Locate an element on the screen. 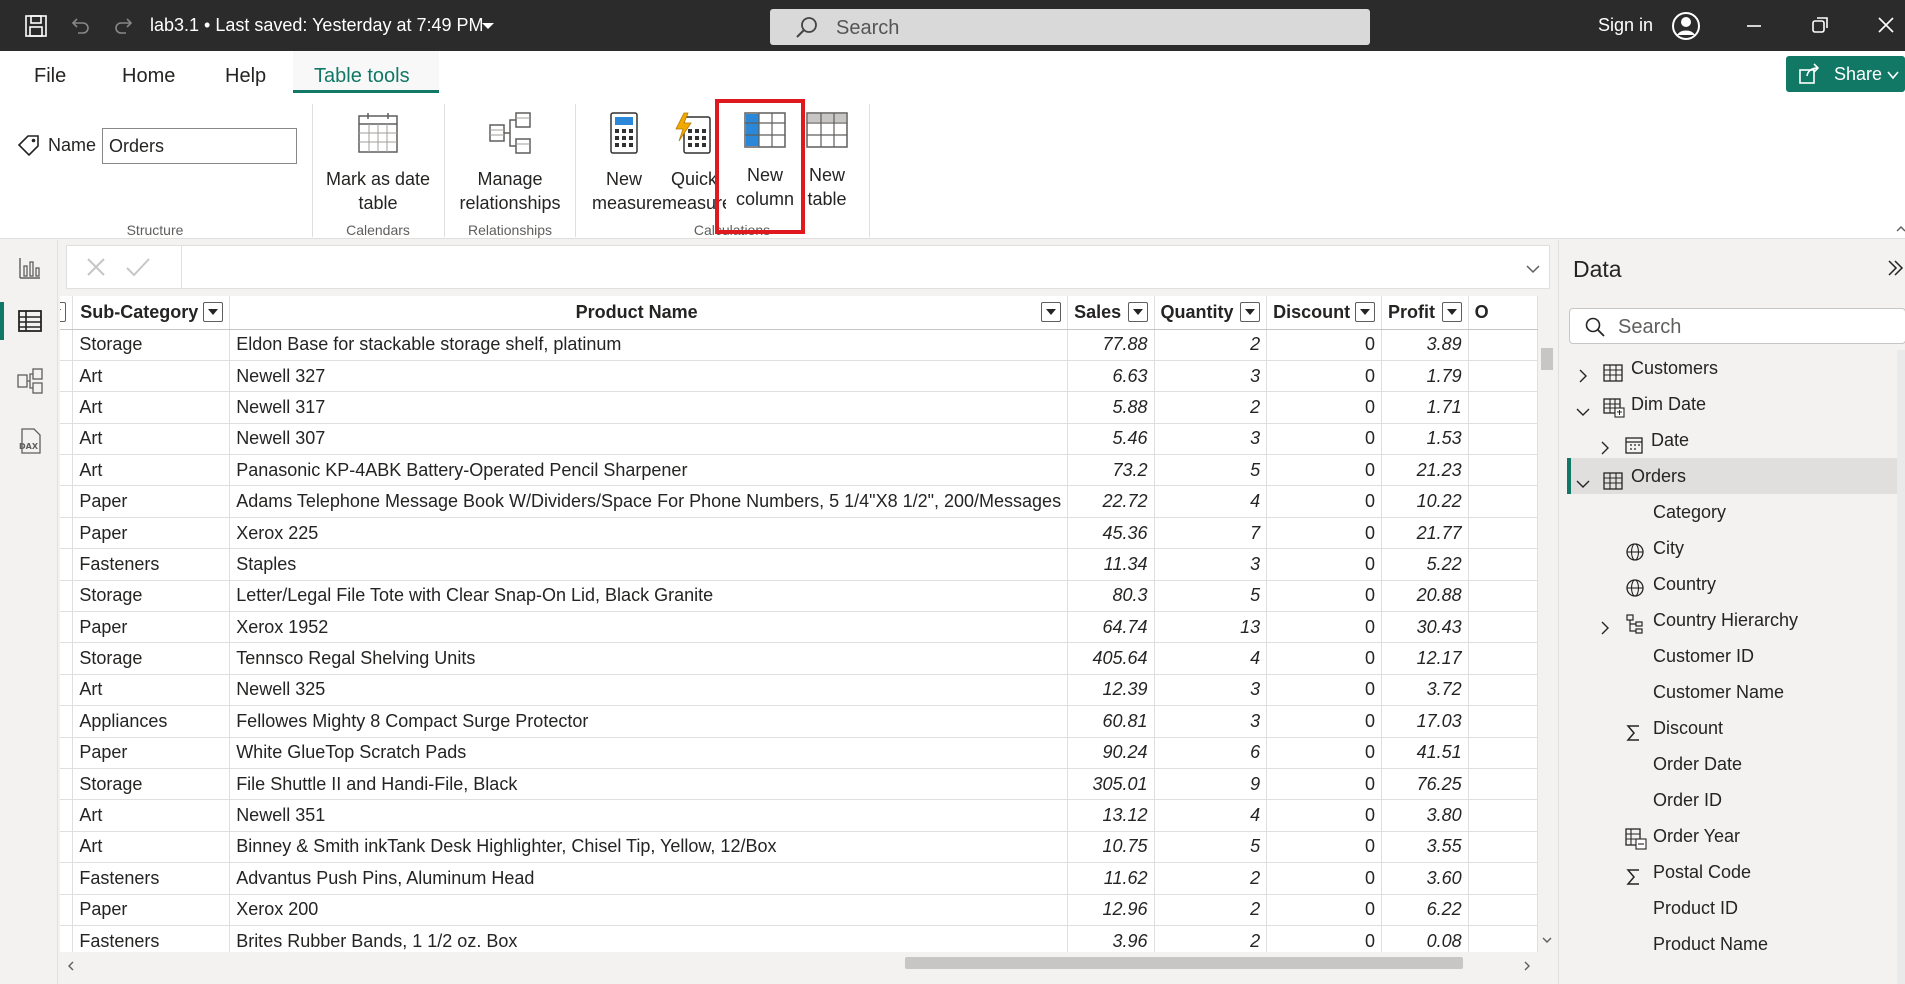  cancel-formula-icon is located at coordinates (96, 269).